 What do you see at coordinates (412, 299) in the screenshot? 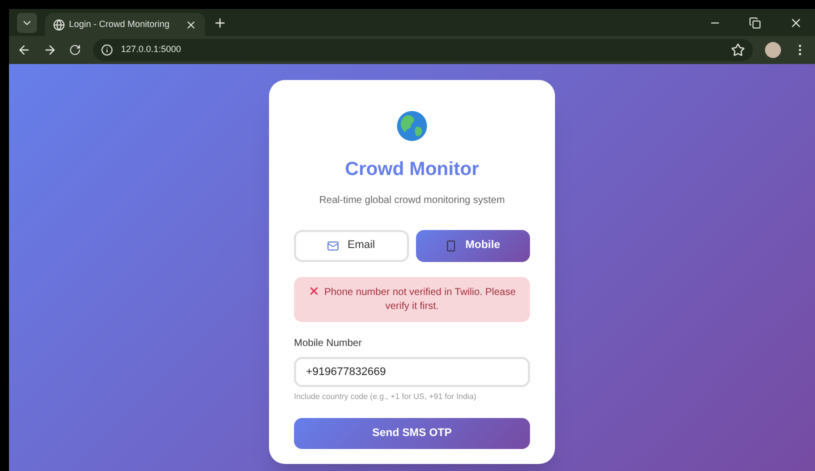
I see `error-message: Phone number not verified in Twilio. Please verify it first.` at bounding box center [412, 299].